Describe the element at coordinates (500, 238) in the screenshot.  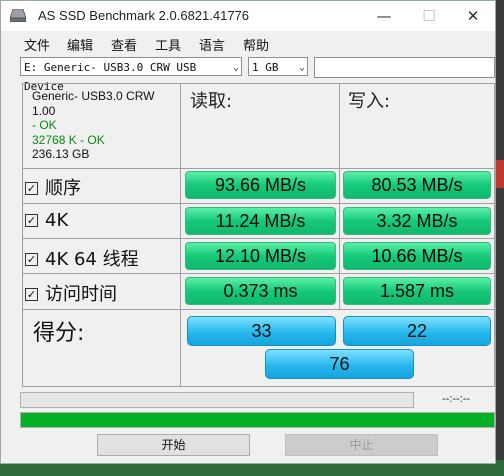
I see `background-window-edge` at that location.